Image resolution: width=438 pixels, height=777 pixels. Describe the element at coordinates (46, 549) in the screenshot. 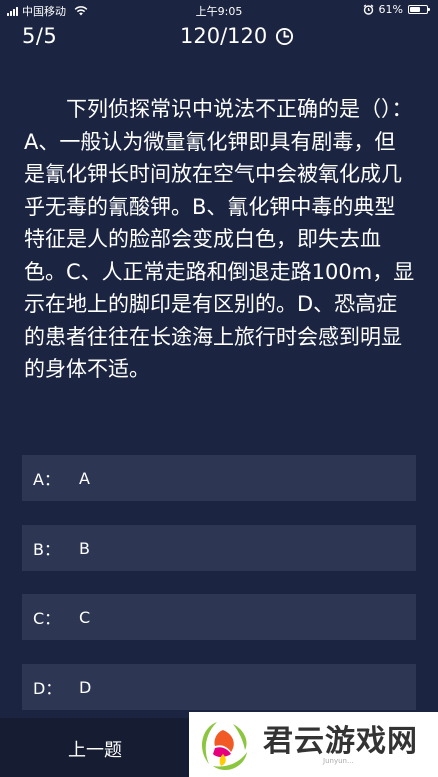

I see `option-key: B：` at that location.